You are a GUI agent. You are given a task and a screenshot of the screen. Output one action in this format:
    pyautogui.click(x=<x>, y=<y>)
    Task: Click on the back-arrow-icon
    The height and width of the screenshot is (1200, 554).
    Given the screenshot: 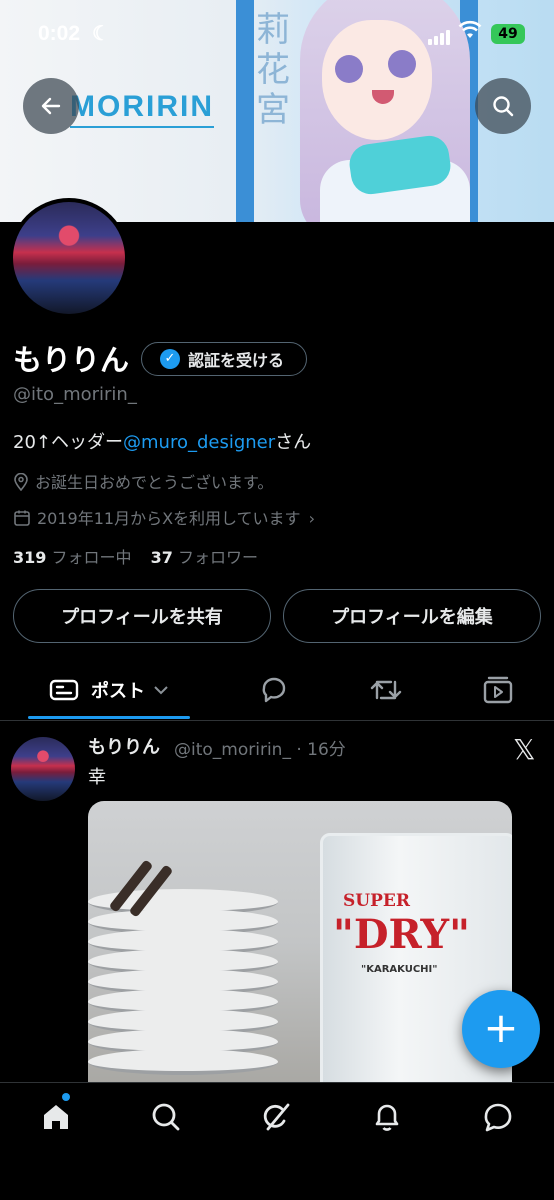 What is the action you would take?
    pyautogui.click(x=51, y=106)
    